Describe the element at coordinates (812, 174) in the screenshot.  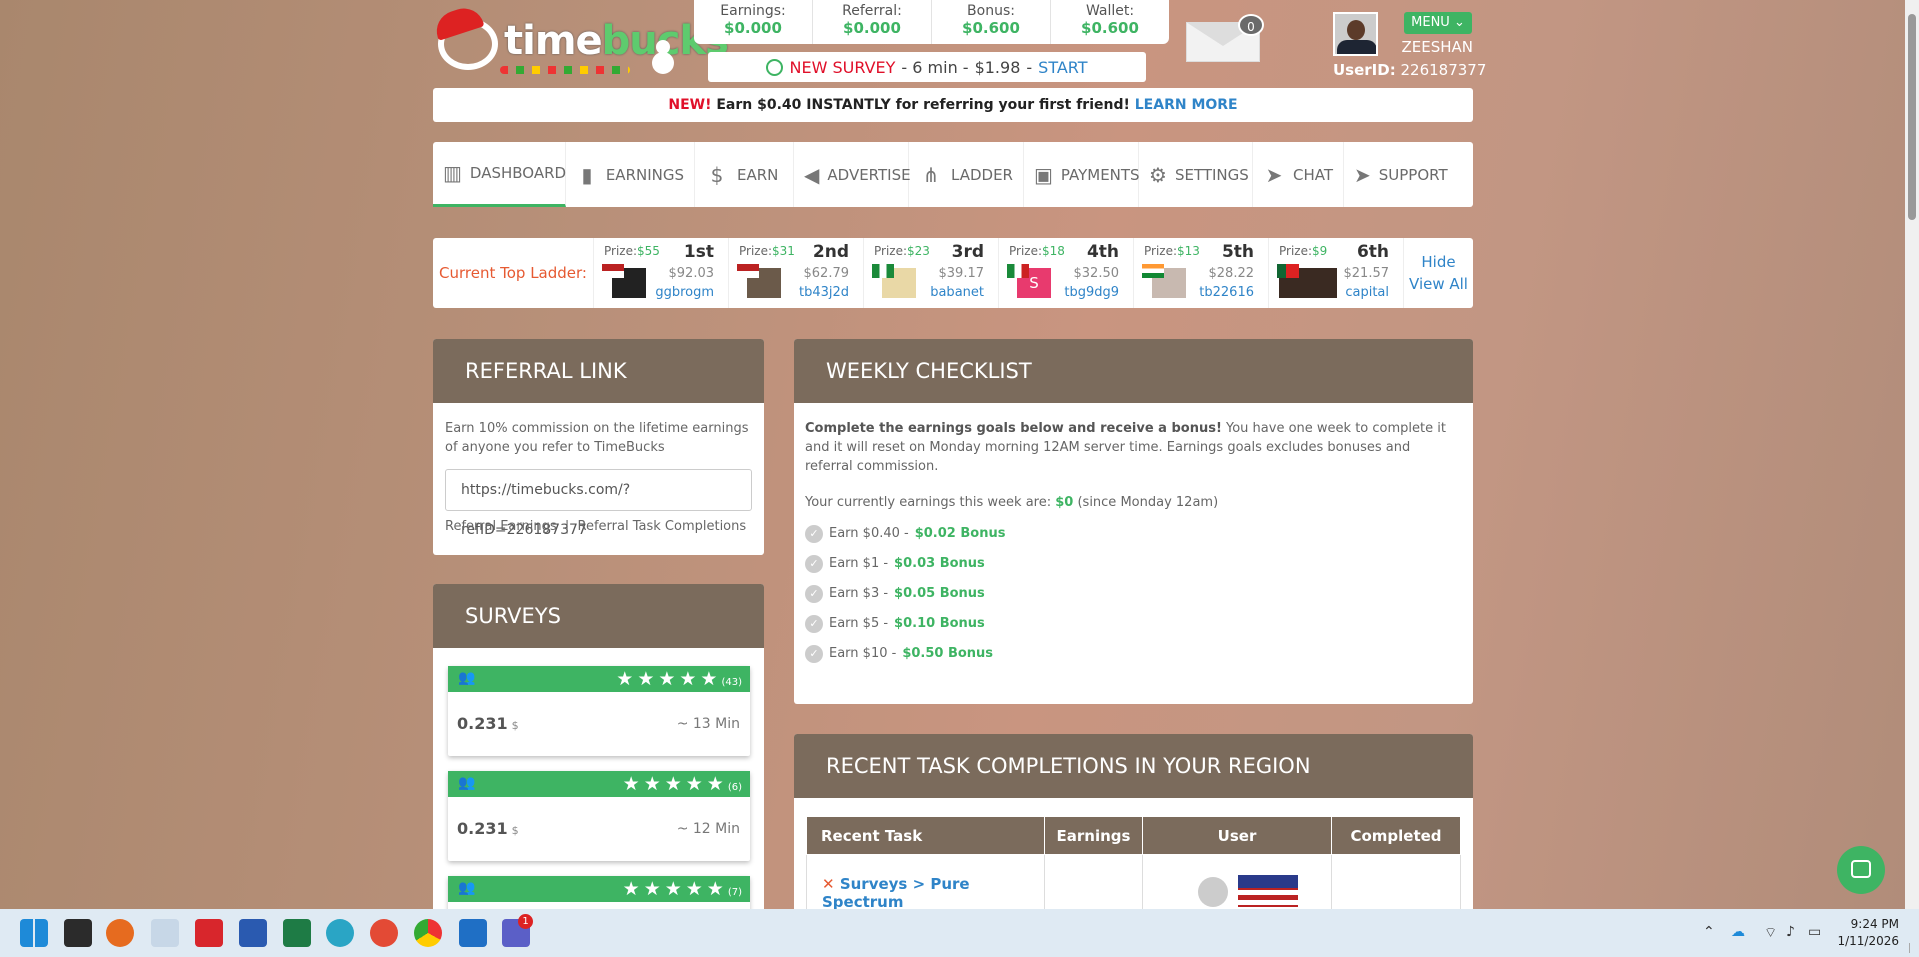
I see `megaphone-icon: ◀` at that location.